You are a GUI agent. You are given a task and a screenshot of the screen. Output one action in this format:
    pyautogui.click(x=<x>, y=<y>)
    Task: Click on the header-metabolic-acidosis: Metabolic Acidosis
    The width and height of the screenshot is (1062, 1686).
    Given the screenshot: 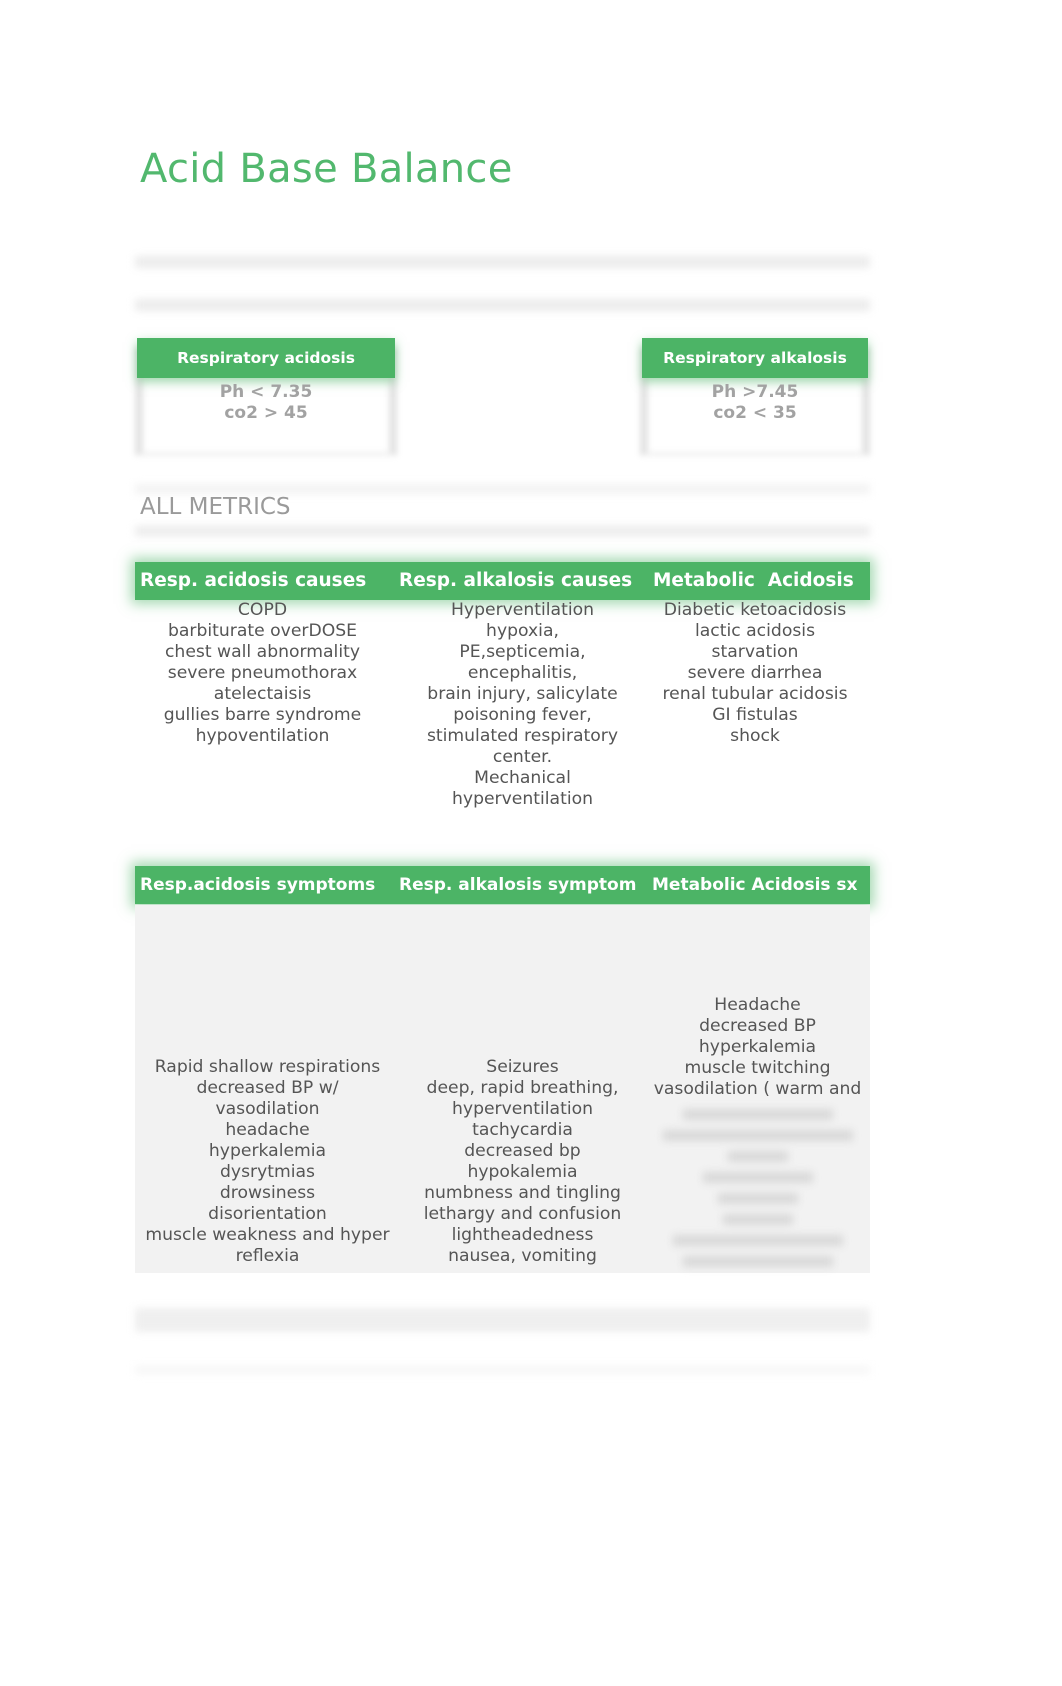 What is the action you would take?
    pyautogui.click(x=753, y=580)
    